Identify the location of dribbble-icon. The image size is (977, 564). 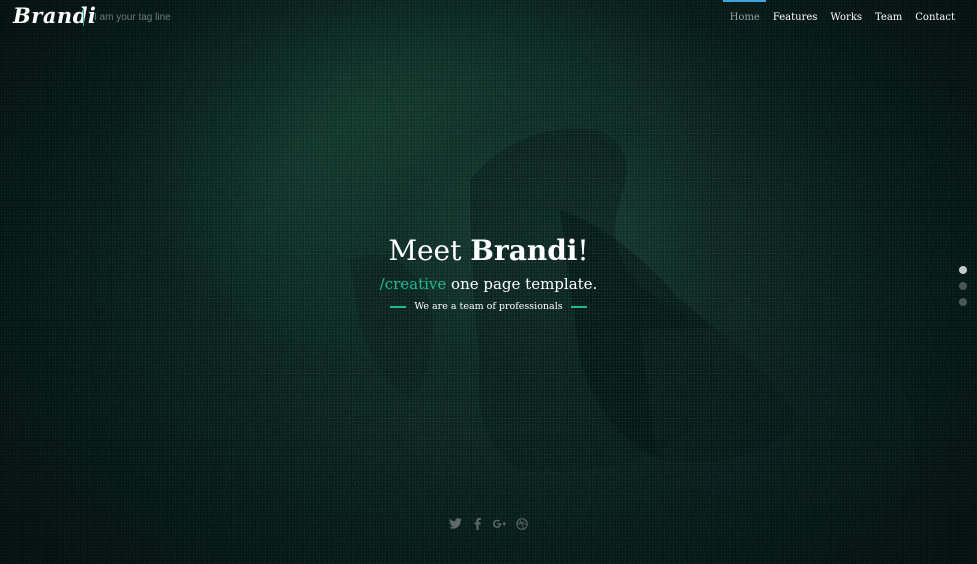
(521, 523).